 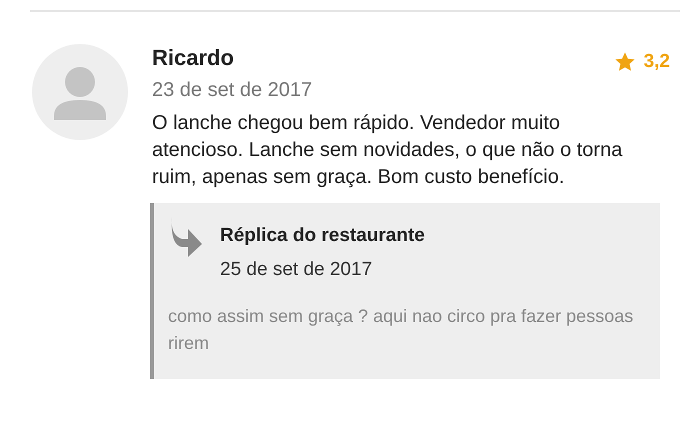 I want to click on star-icon, so click(x=625, y=62).